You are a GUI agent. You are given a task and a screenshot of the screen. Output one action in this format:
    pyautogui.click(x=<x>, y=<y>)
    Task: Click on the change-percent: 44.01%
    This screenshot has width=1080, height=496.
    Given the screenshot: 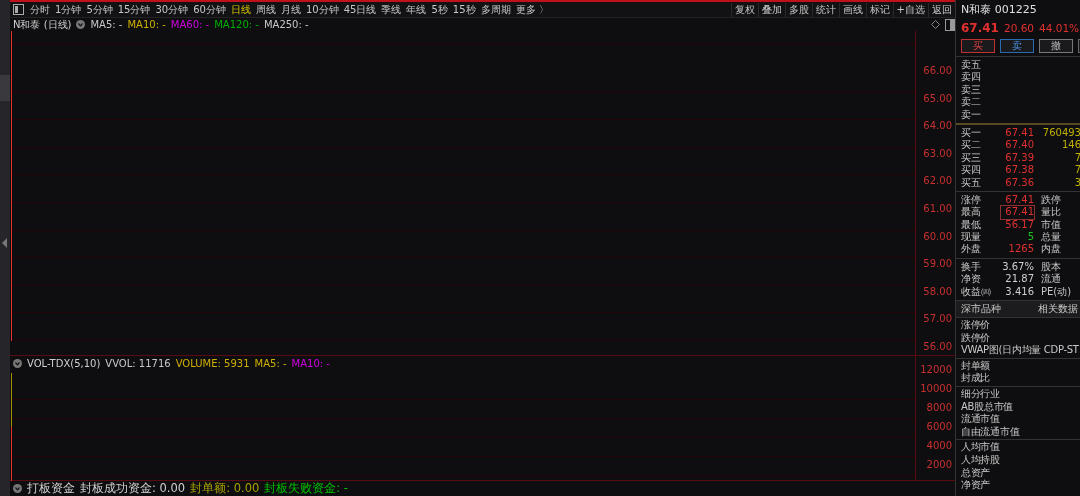 What is the action you would take?
    pyautogui.click(x=1059, y=28)
    